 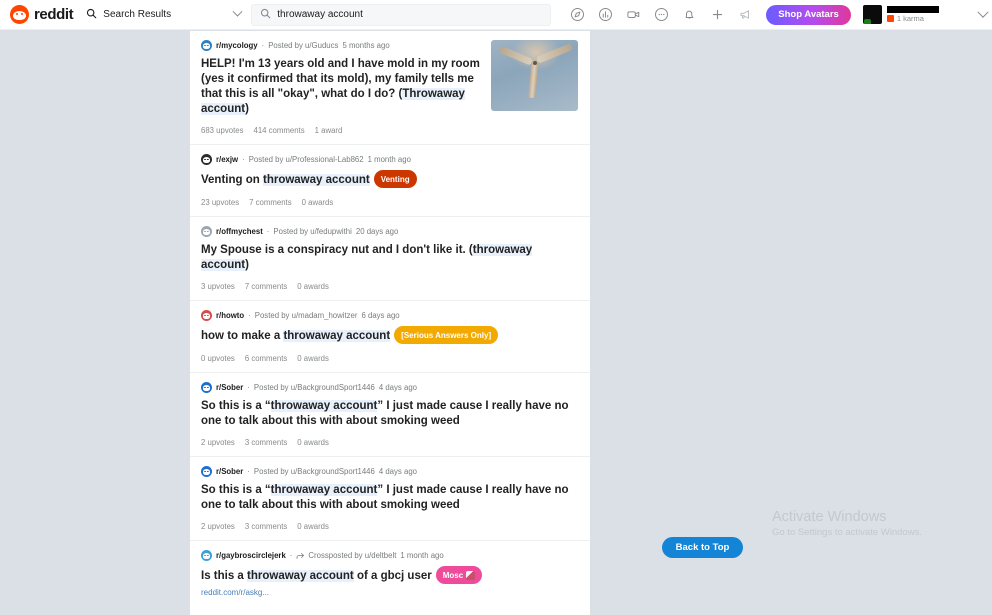 I want to click on post-flair-badge: Venting, so click(x=395, y=179).